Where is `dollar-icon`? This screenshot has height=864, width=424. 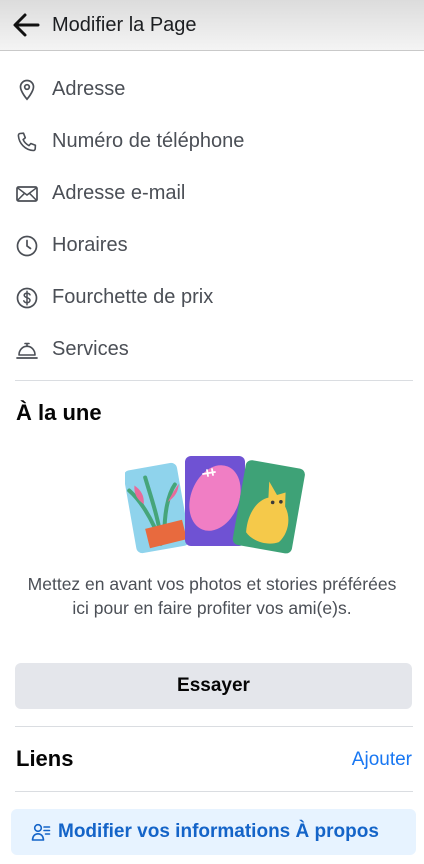
dollar-icon is located at coordinates (27, 298).